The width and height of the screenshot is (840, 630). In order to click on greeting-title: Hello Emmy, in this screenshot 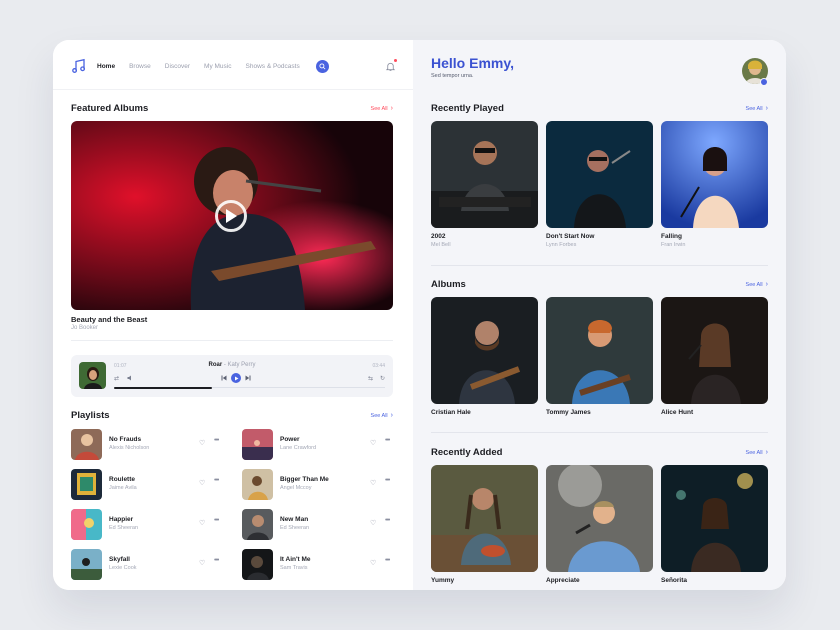, I will do `click(472, 63)`.